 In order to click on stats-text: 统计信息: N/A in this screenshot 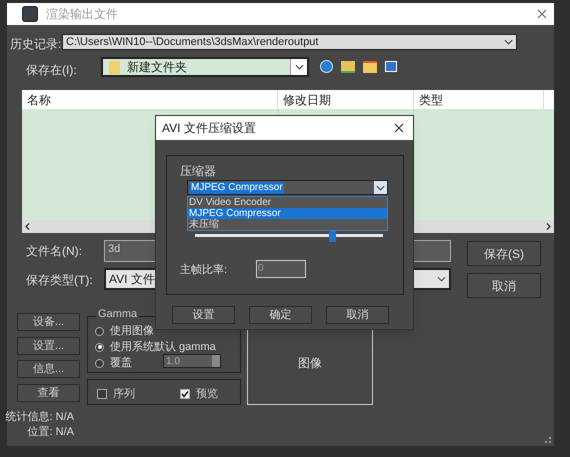, I will do `click(40, 417)`.